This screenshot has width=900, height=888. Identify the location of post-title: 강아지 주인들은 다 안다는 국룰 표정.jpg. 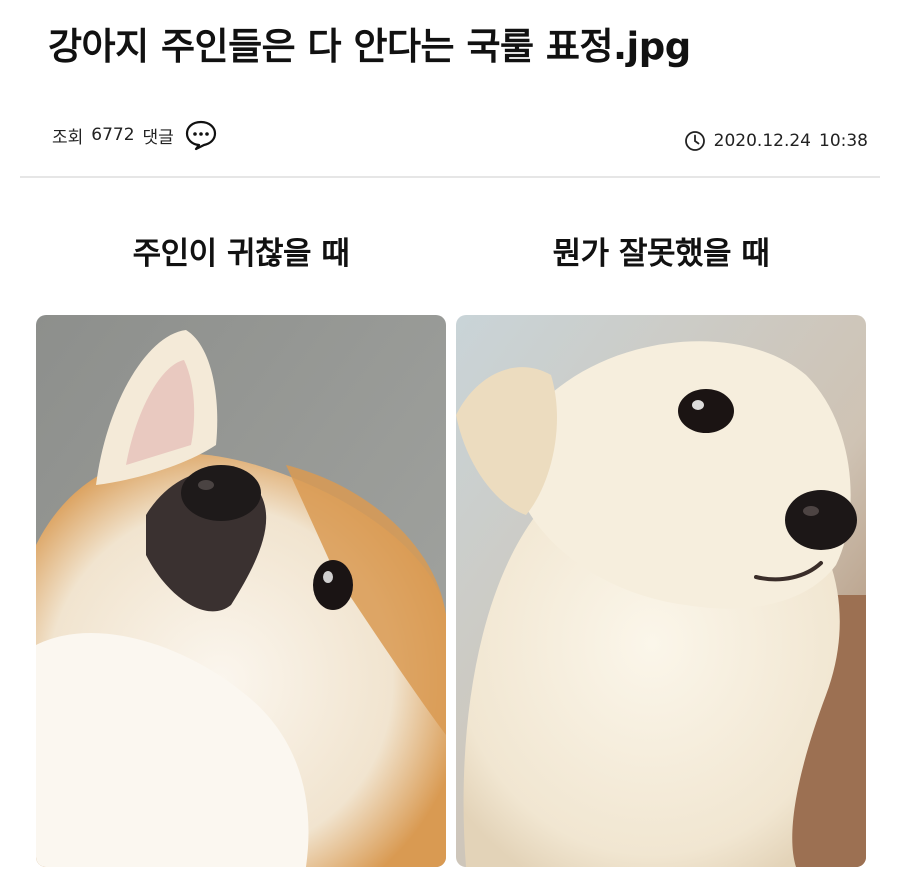
(369, 46).